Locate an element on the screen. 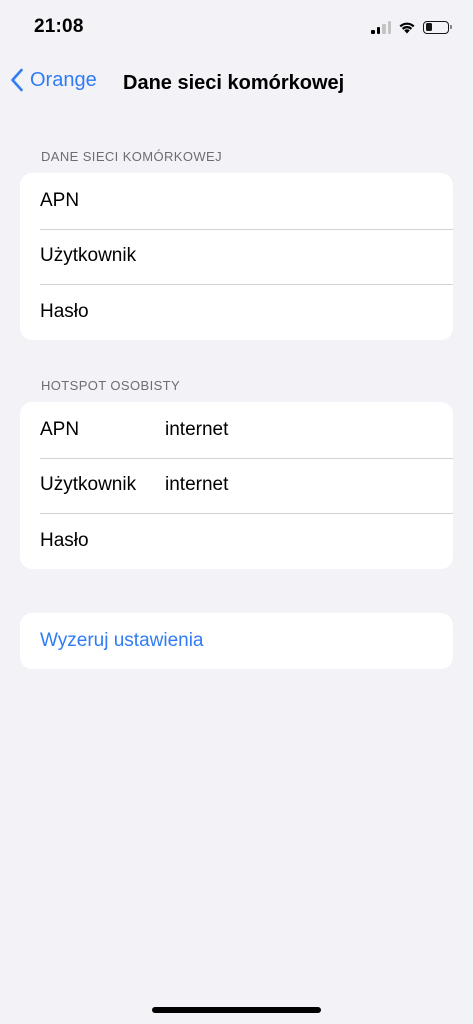 This screenshot has height=1024, width=473. signal-icon is located at coordinates (381, 27).